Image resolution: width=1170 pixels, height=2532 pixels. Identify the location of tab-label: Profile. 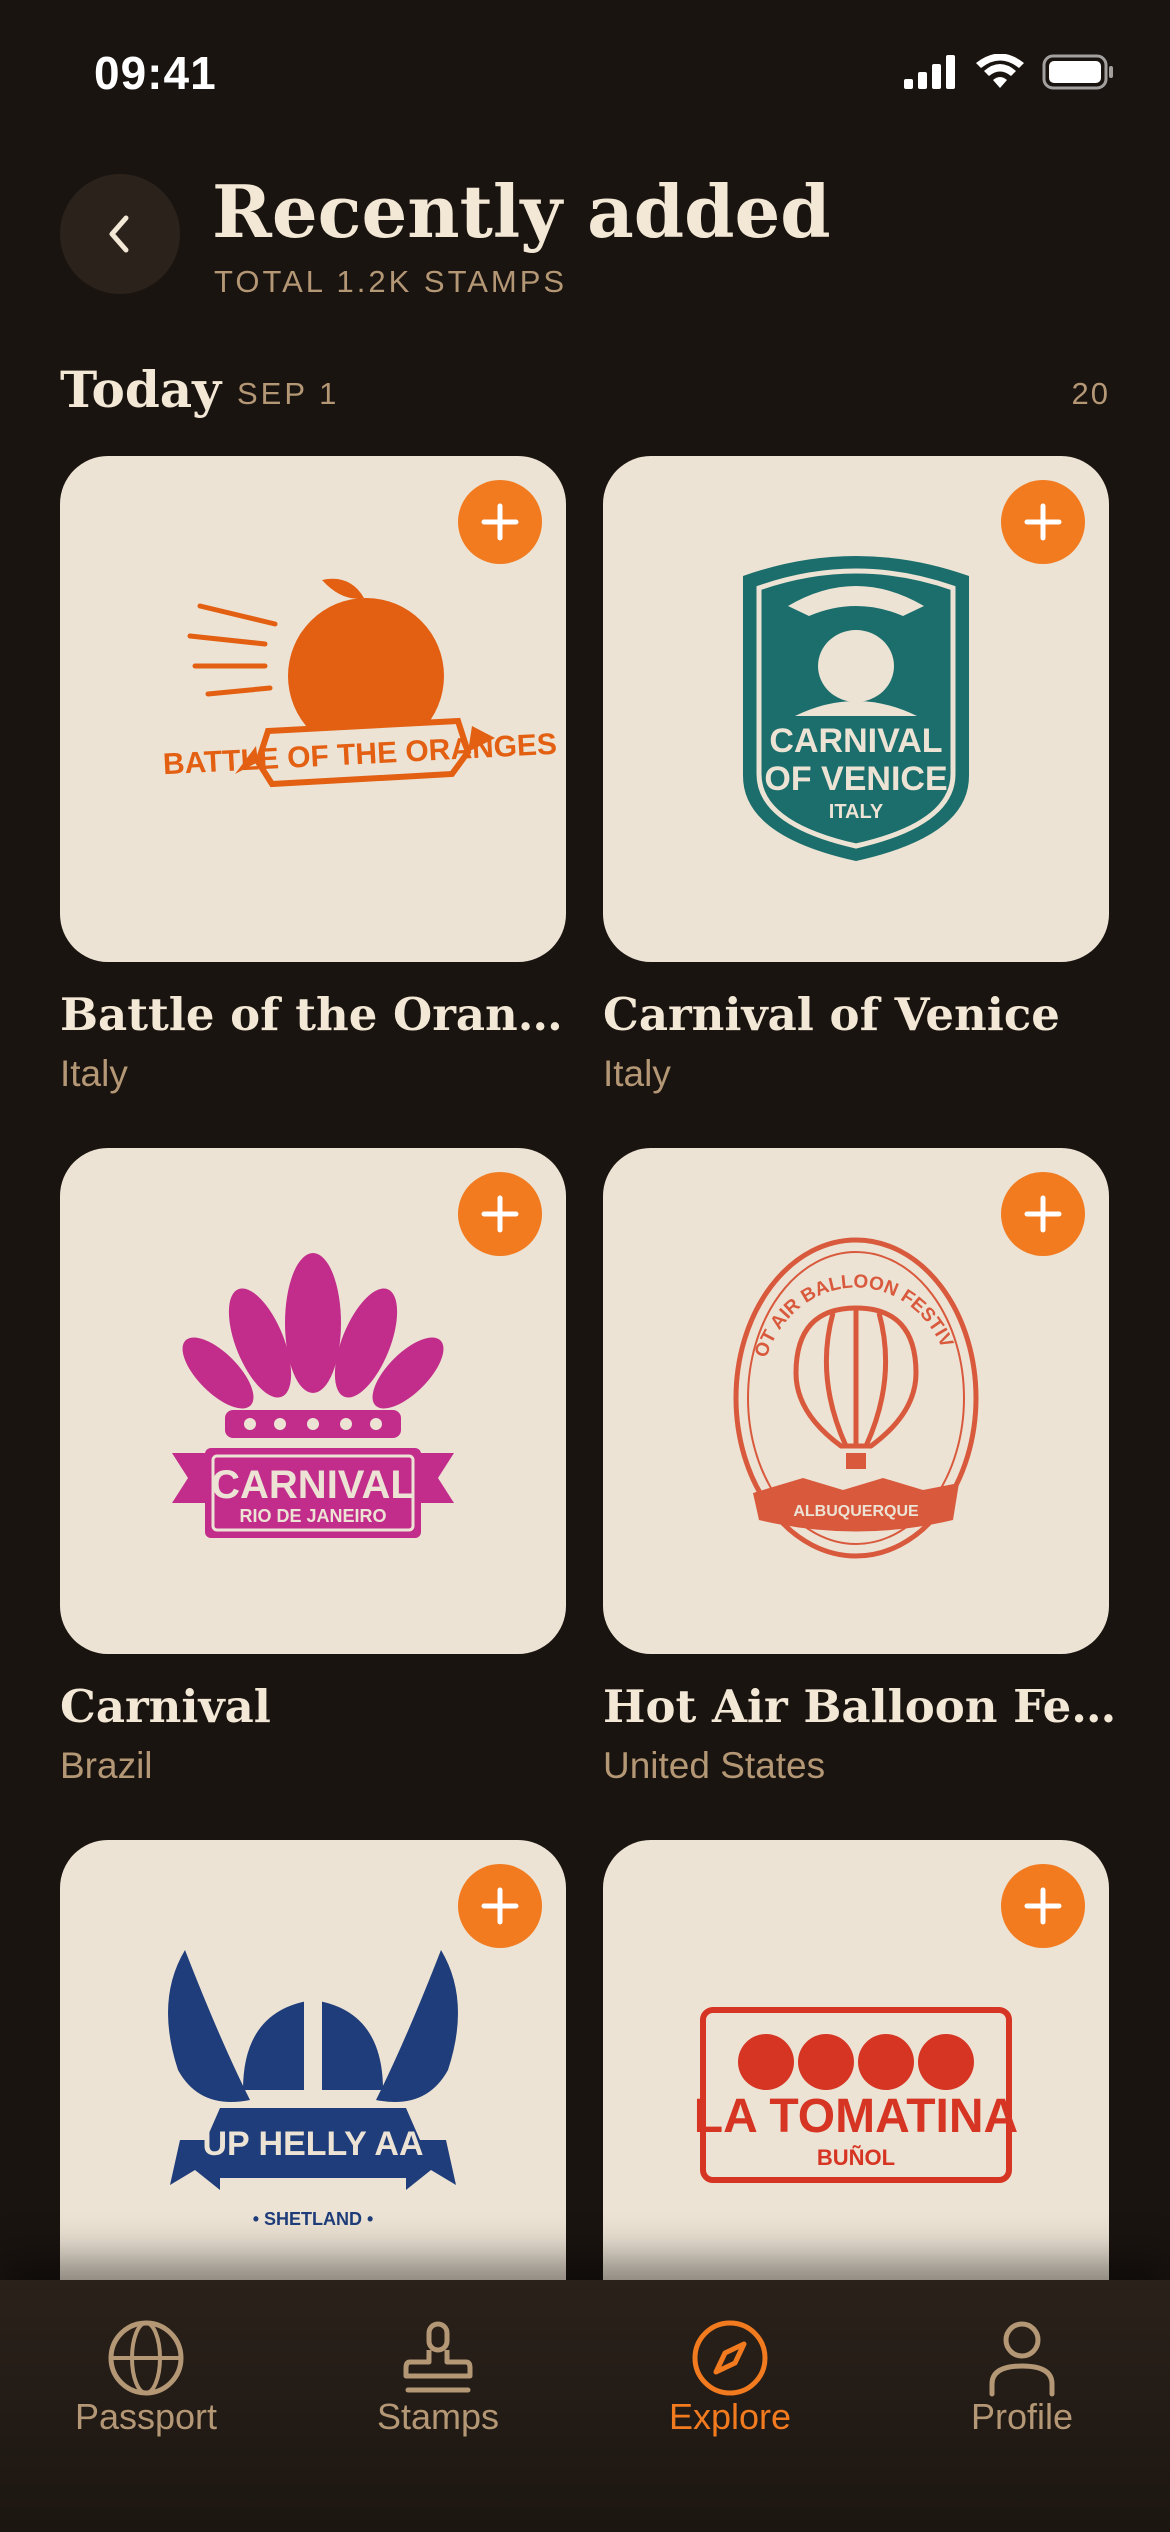
(1022, 2416).